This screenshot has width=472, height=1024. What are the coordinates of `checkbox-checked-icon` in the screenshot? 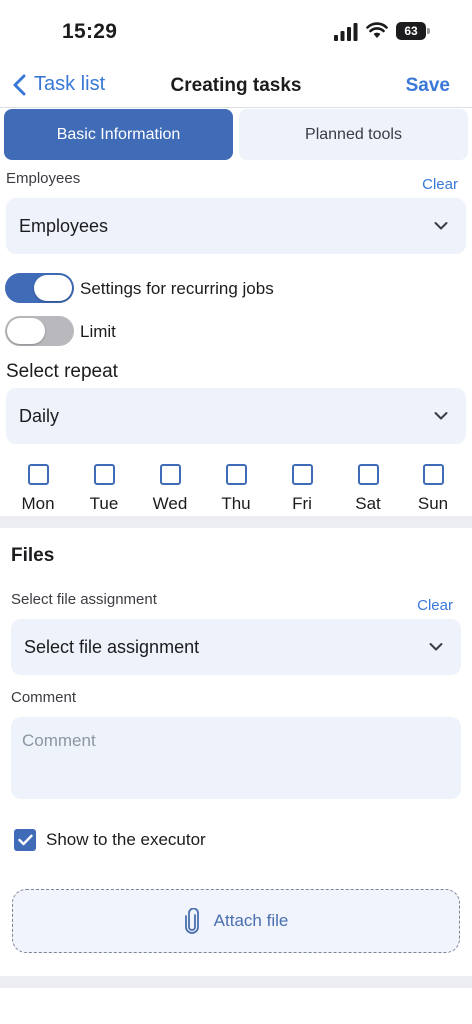 It's located at (25, 840).